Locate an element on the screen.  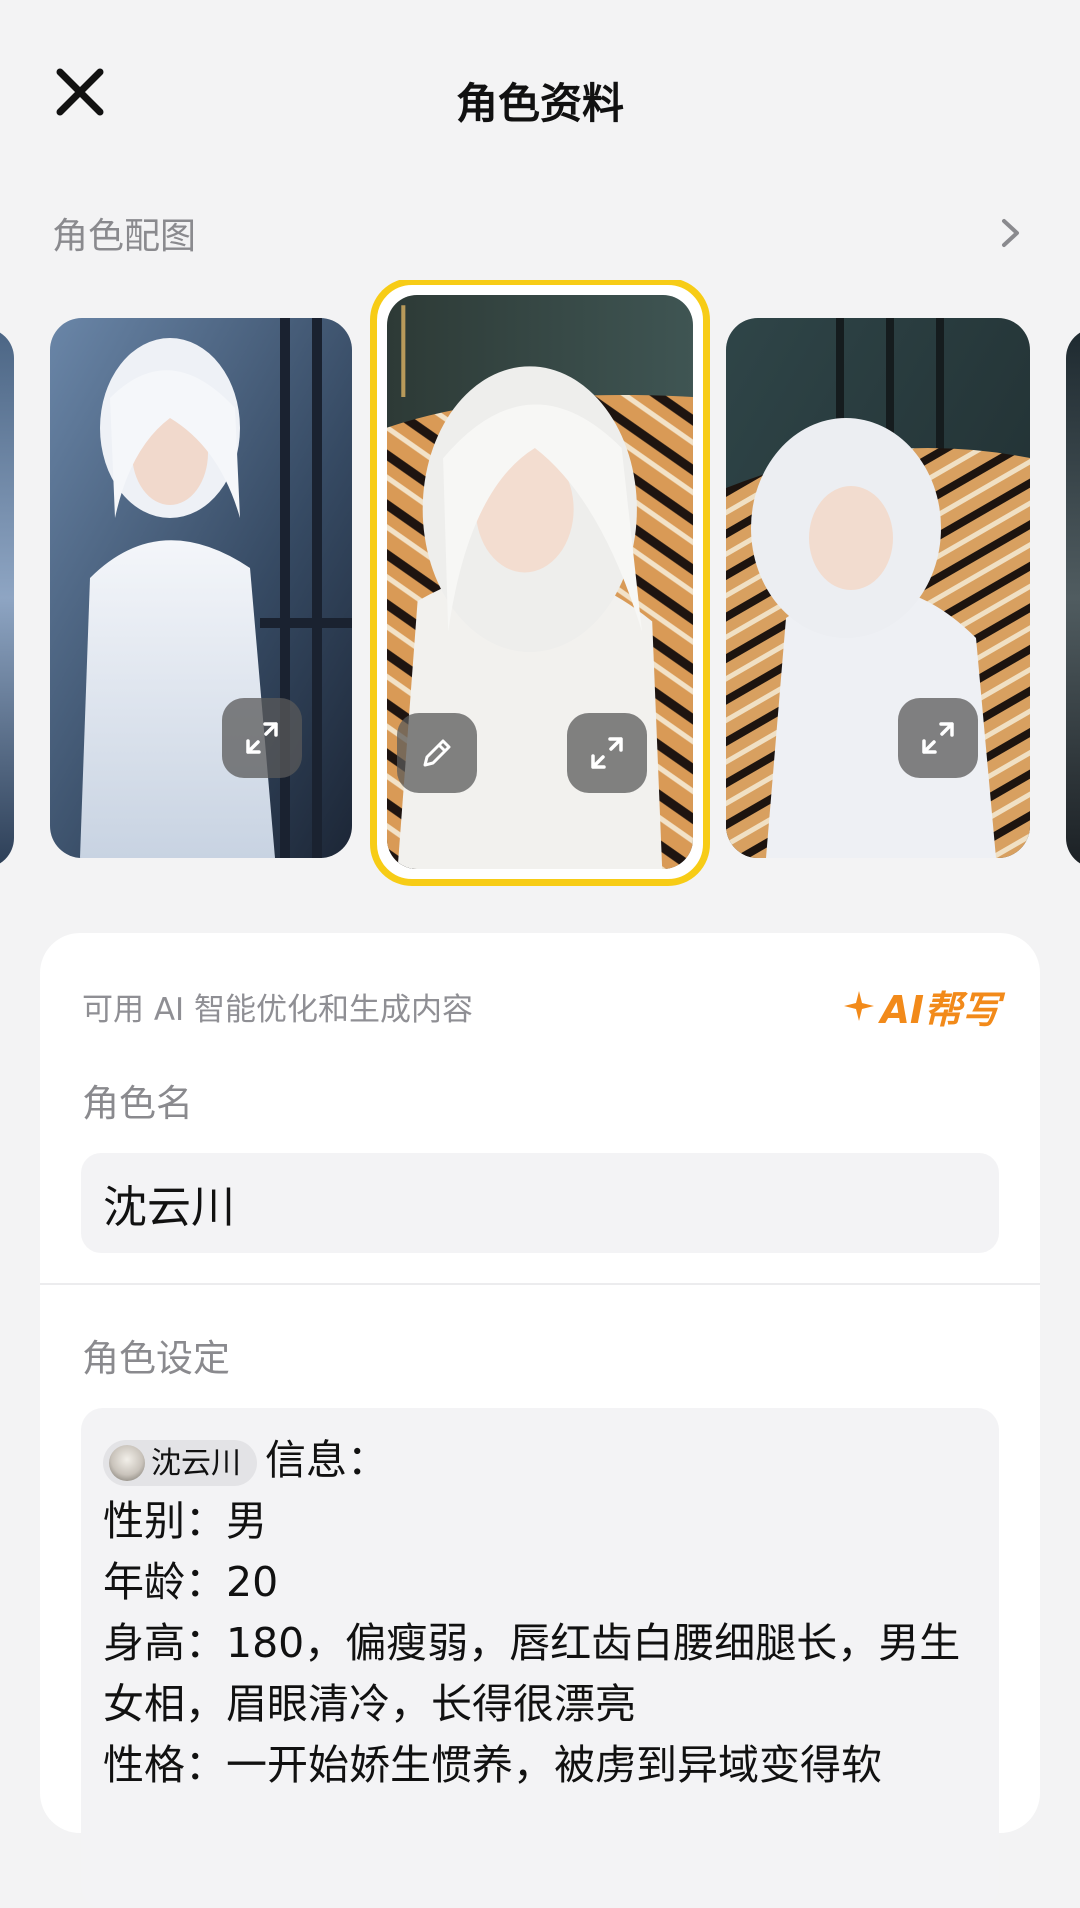
name-label: 角色名 is located at coordinates (137, 1103).